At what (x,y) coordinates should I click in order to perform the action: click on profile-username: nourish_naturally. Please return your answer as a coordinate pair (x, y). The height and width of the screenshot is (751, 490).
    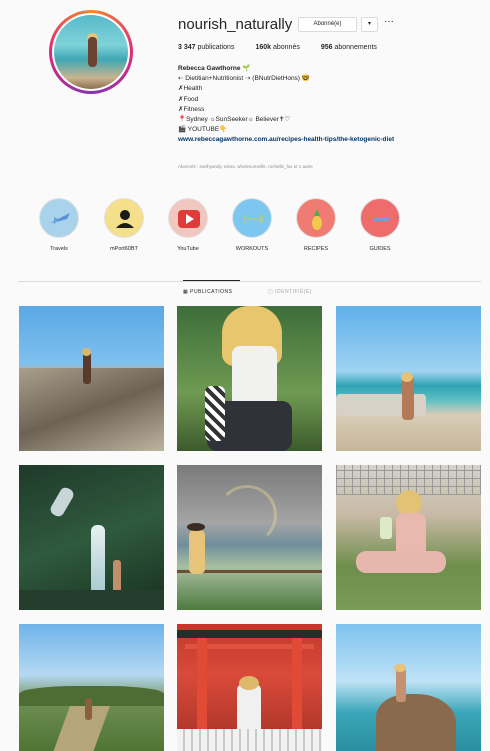
    Looking at the image, I should click on (235, 24).